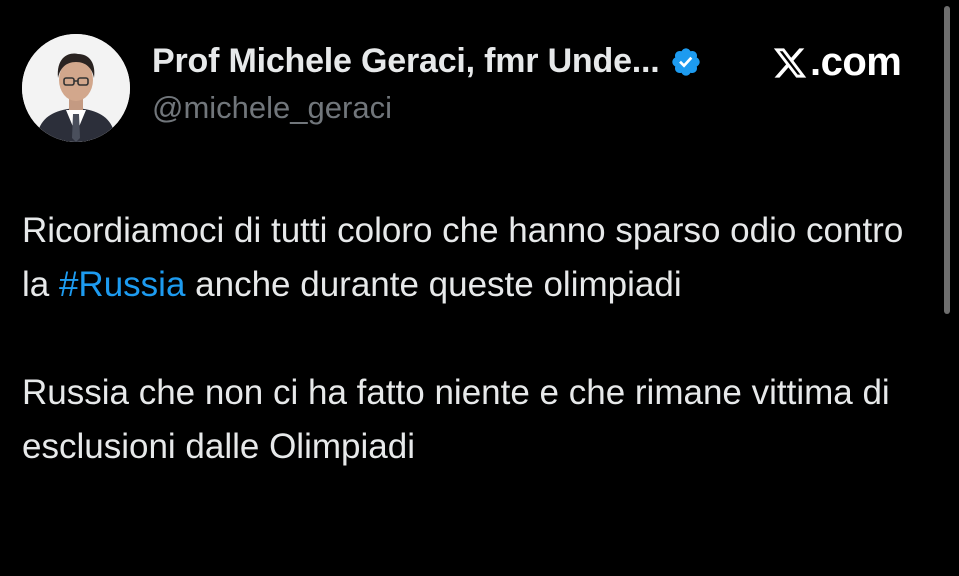 The height and width of the screenshot is (576, 959). What do you see at coordinates (272, 108) in the screenshot?
I see `author-handle: @michele_geraci` at bounding box center [272, 108].